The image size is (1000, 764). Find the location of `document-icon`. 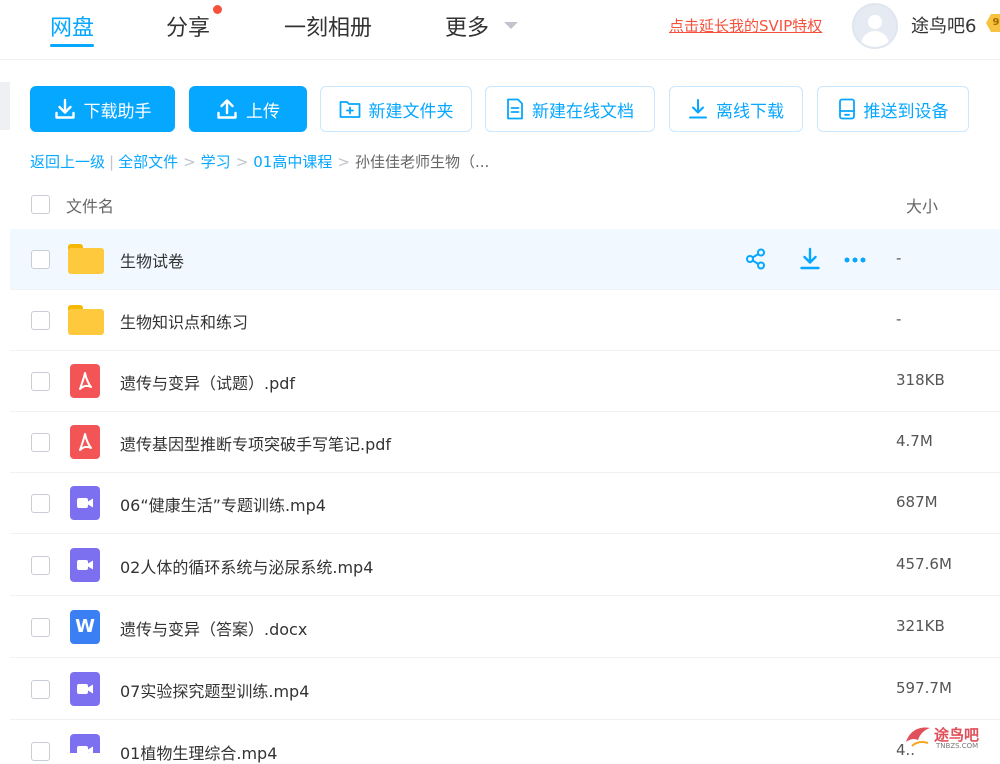

document-icon is located at coordinates (515, 109).